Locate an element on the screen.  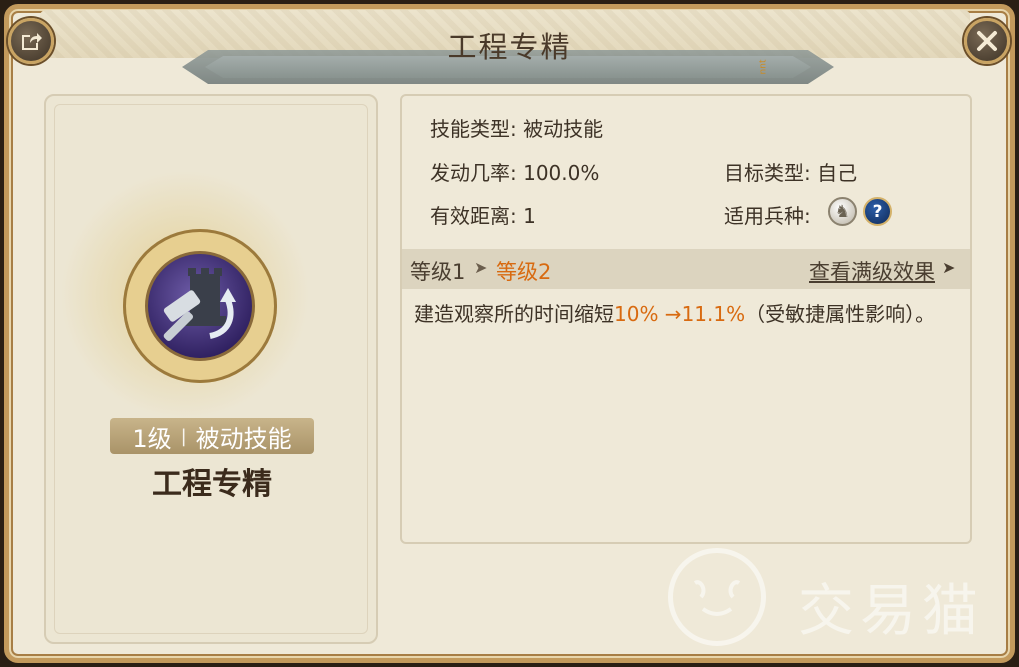
dialog-title: 工程专精 is located at coordinates (509, 47).